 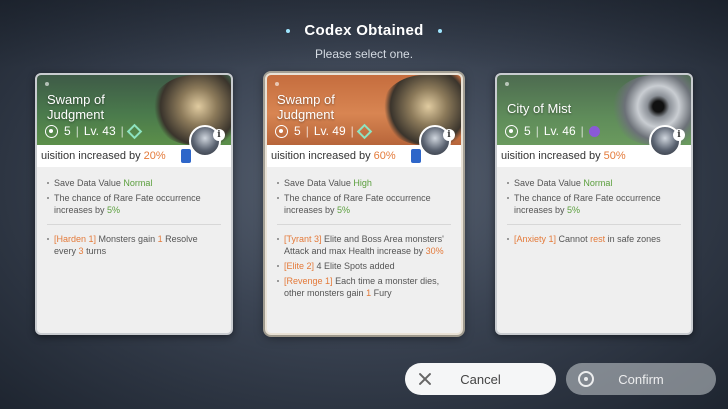 I want to click on title-text: Codex Obtained, so click(x=364, y=30).